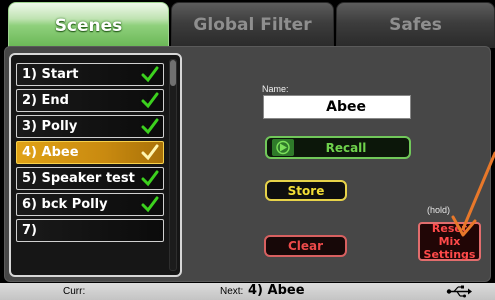  I want to click on scene-item-1: 1) Start, so click(90, 74).